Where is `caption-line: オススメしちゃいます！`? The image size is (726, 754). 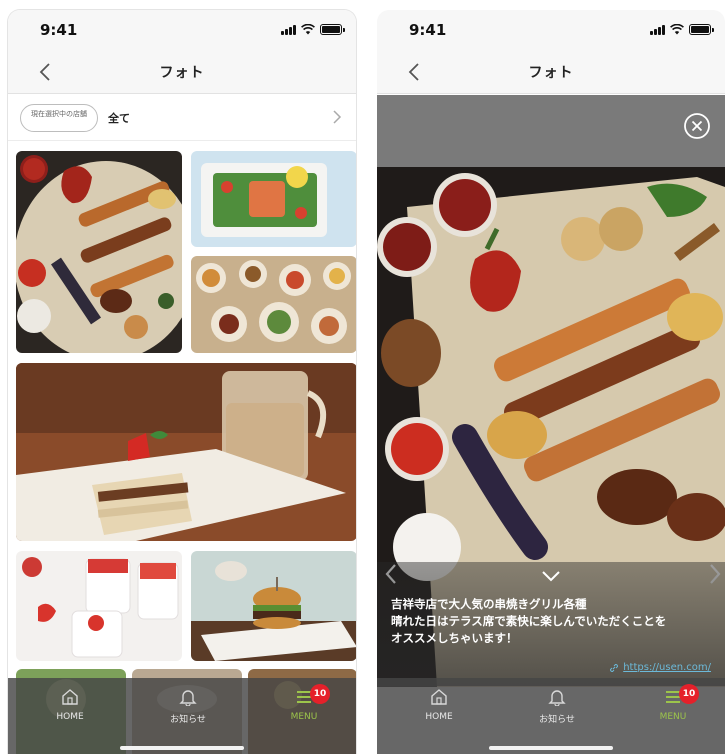
caption-line: オススメしちゃいます！ is located at coordinates (454, 638).